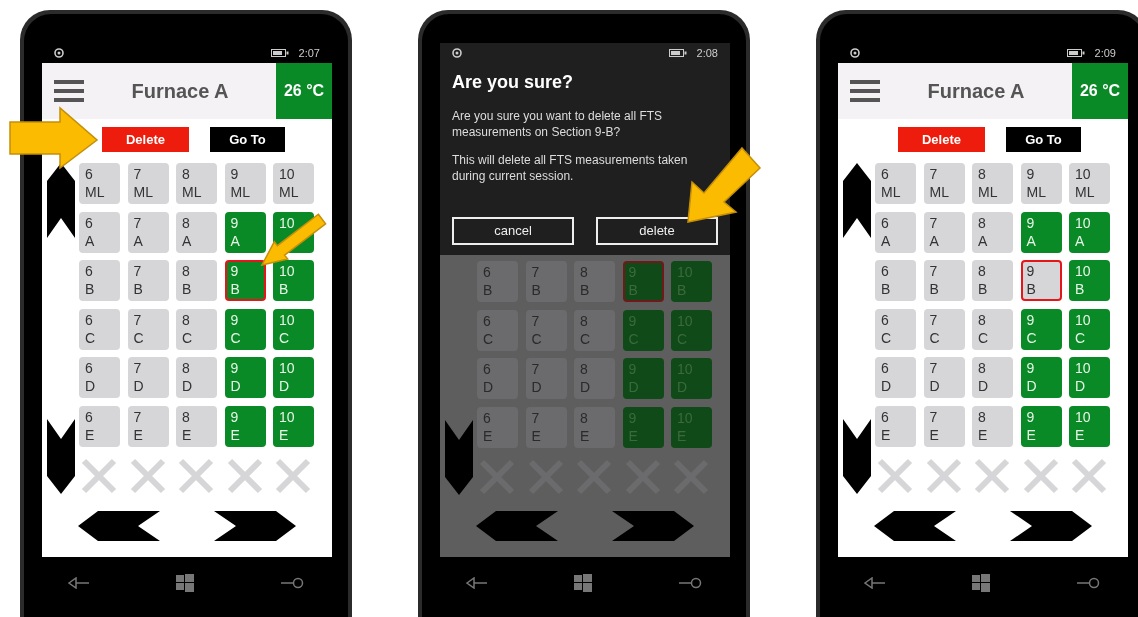 The height and width of the screenshot is (617, 1138). I want to click on dialog-button: cancel, so click(513, 231).